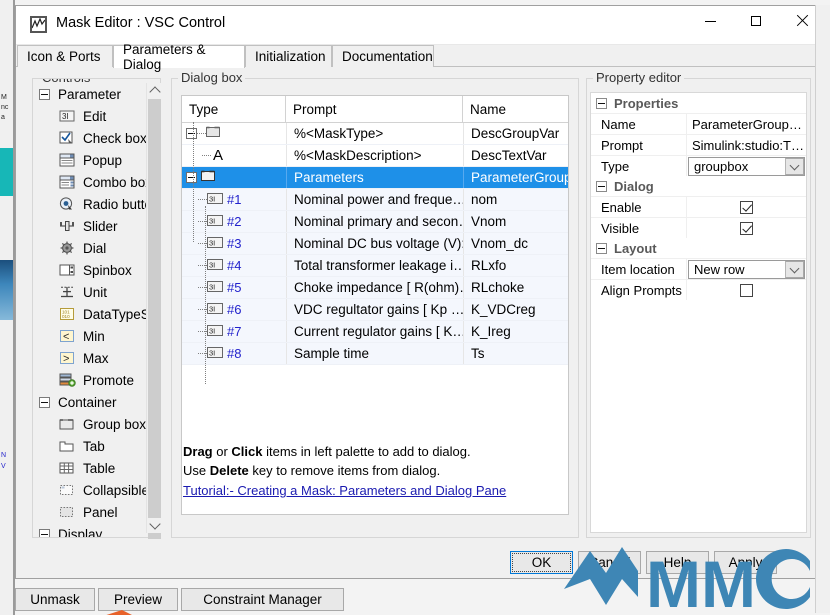 The width and height of the screenshot is (830, 615). I want to click on help-button: Help, so click(677, 562).